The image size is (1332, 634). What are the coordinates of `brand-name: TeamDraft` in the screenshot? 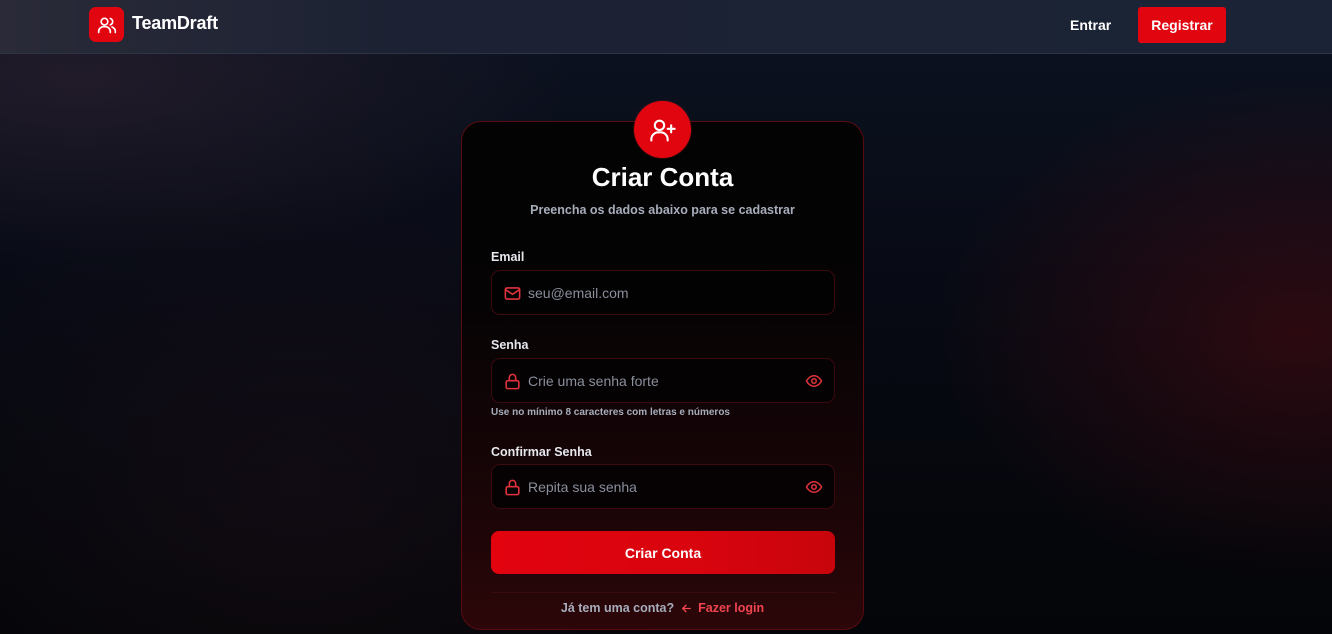 It's located at (175, 23).